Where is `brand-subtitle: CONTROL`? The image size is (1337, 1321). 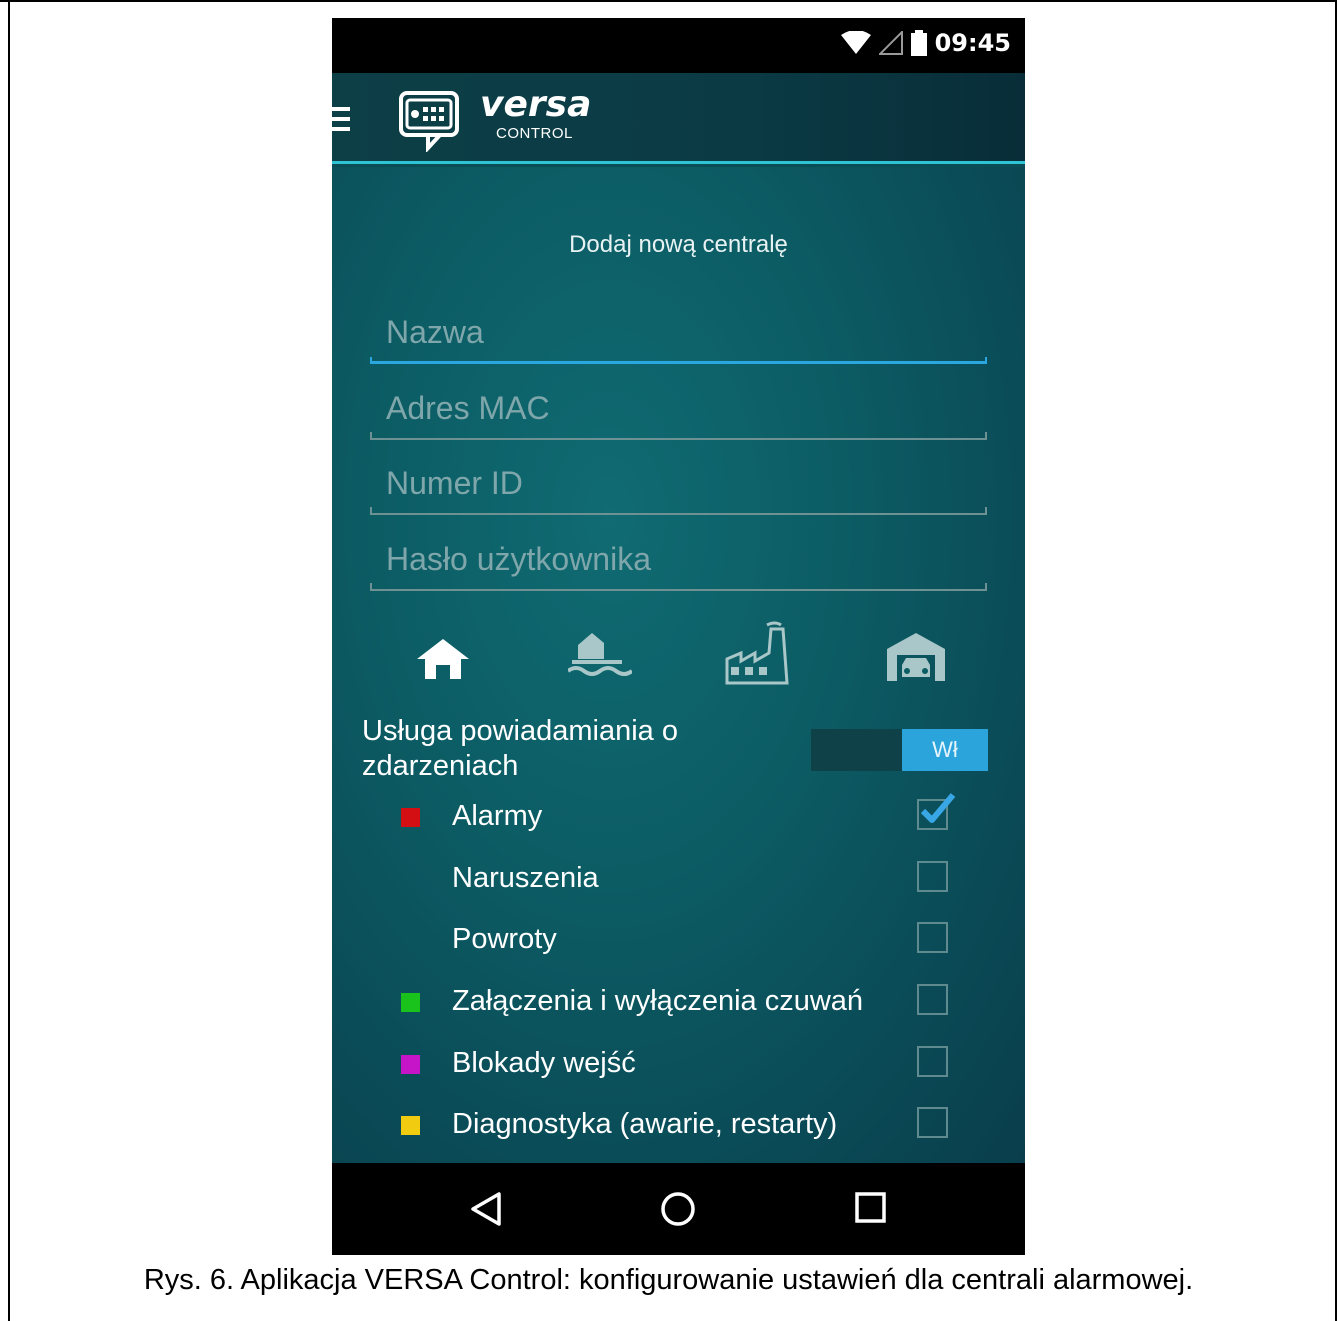 brand-subtitle: CONTROL is located at coordinates (534, 133).